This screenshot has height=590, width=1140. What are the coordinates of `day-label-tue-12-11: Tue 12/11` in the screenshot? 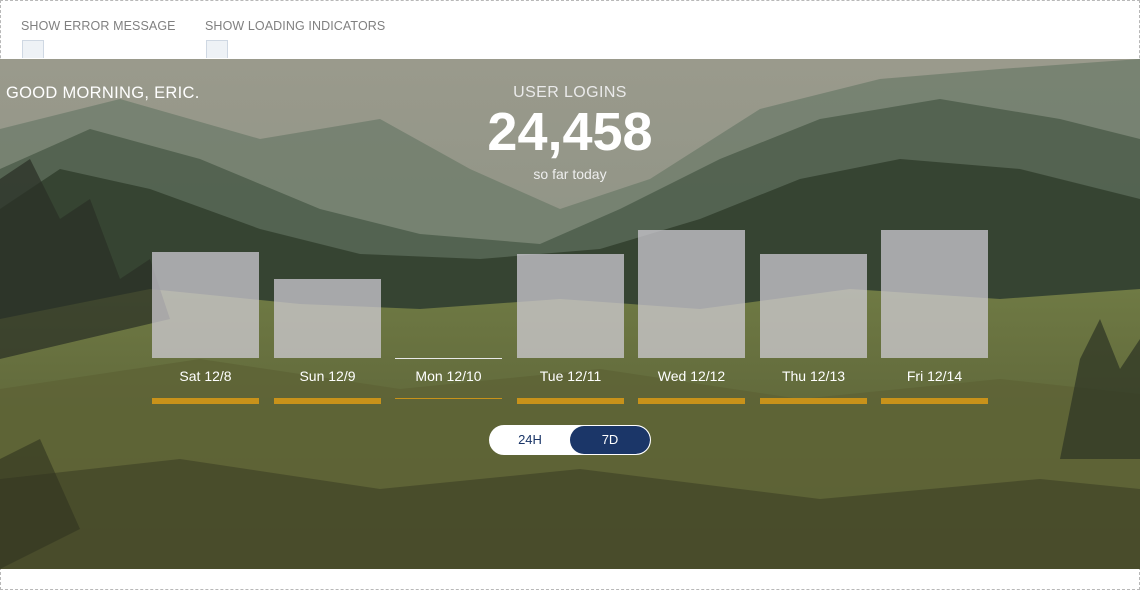 It's located at (570, 376).